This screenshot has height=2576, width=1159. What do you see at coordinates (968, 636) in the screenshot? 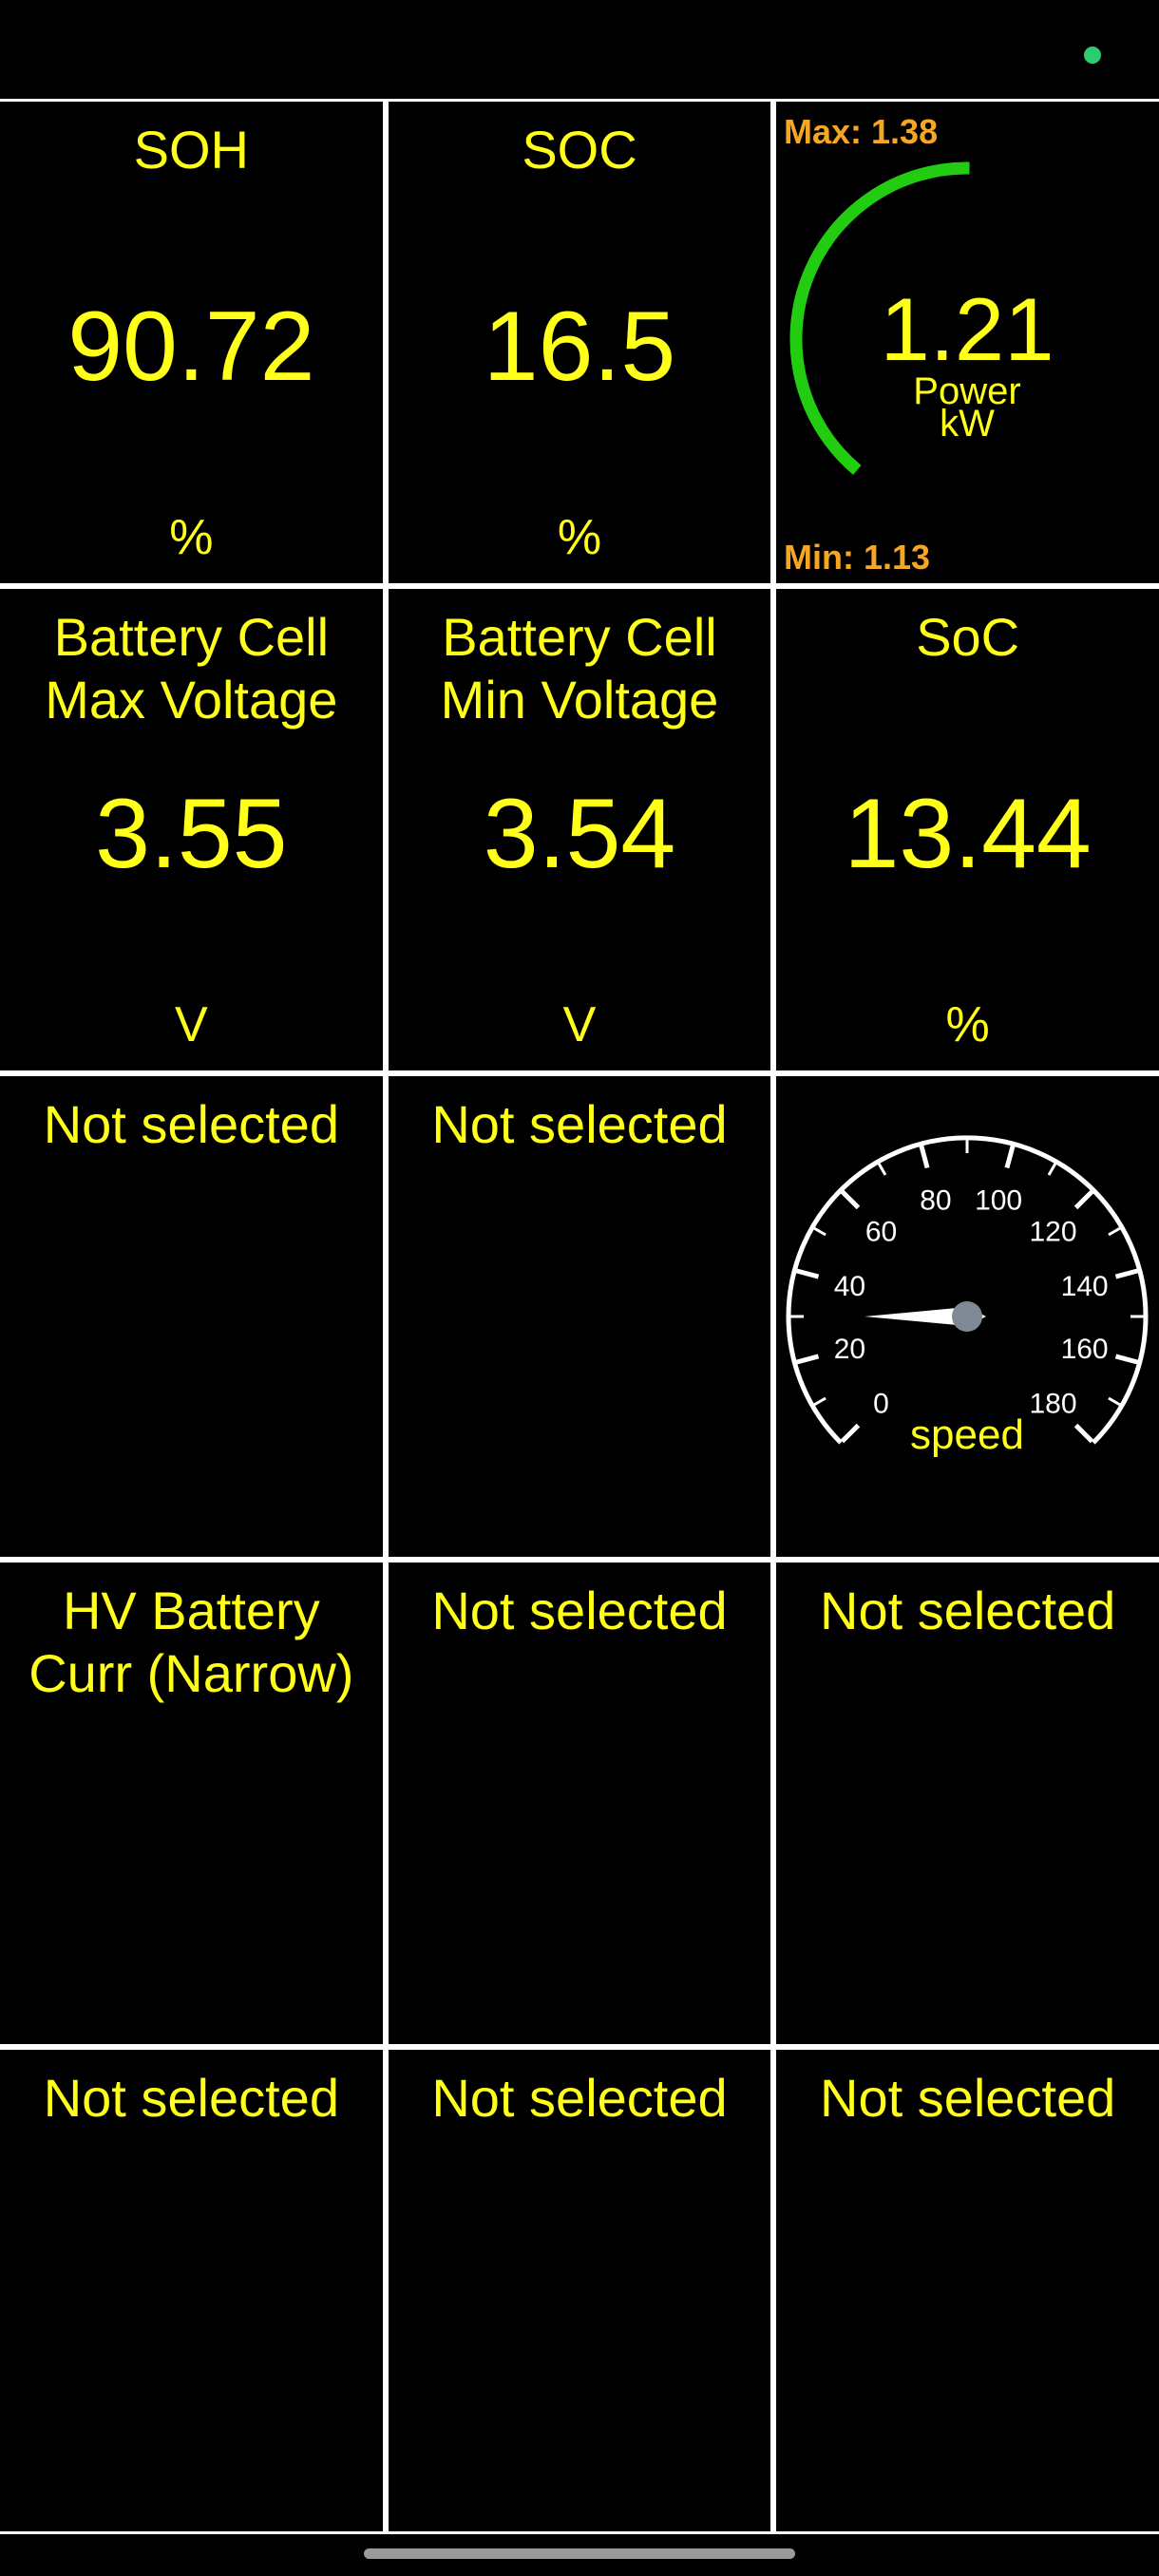
I see `tile-label: SoC` at bounding box center [968, 636].